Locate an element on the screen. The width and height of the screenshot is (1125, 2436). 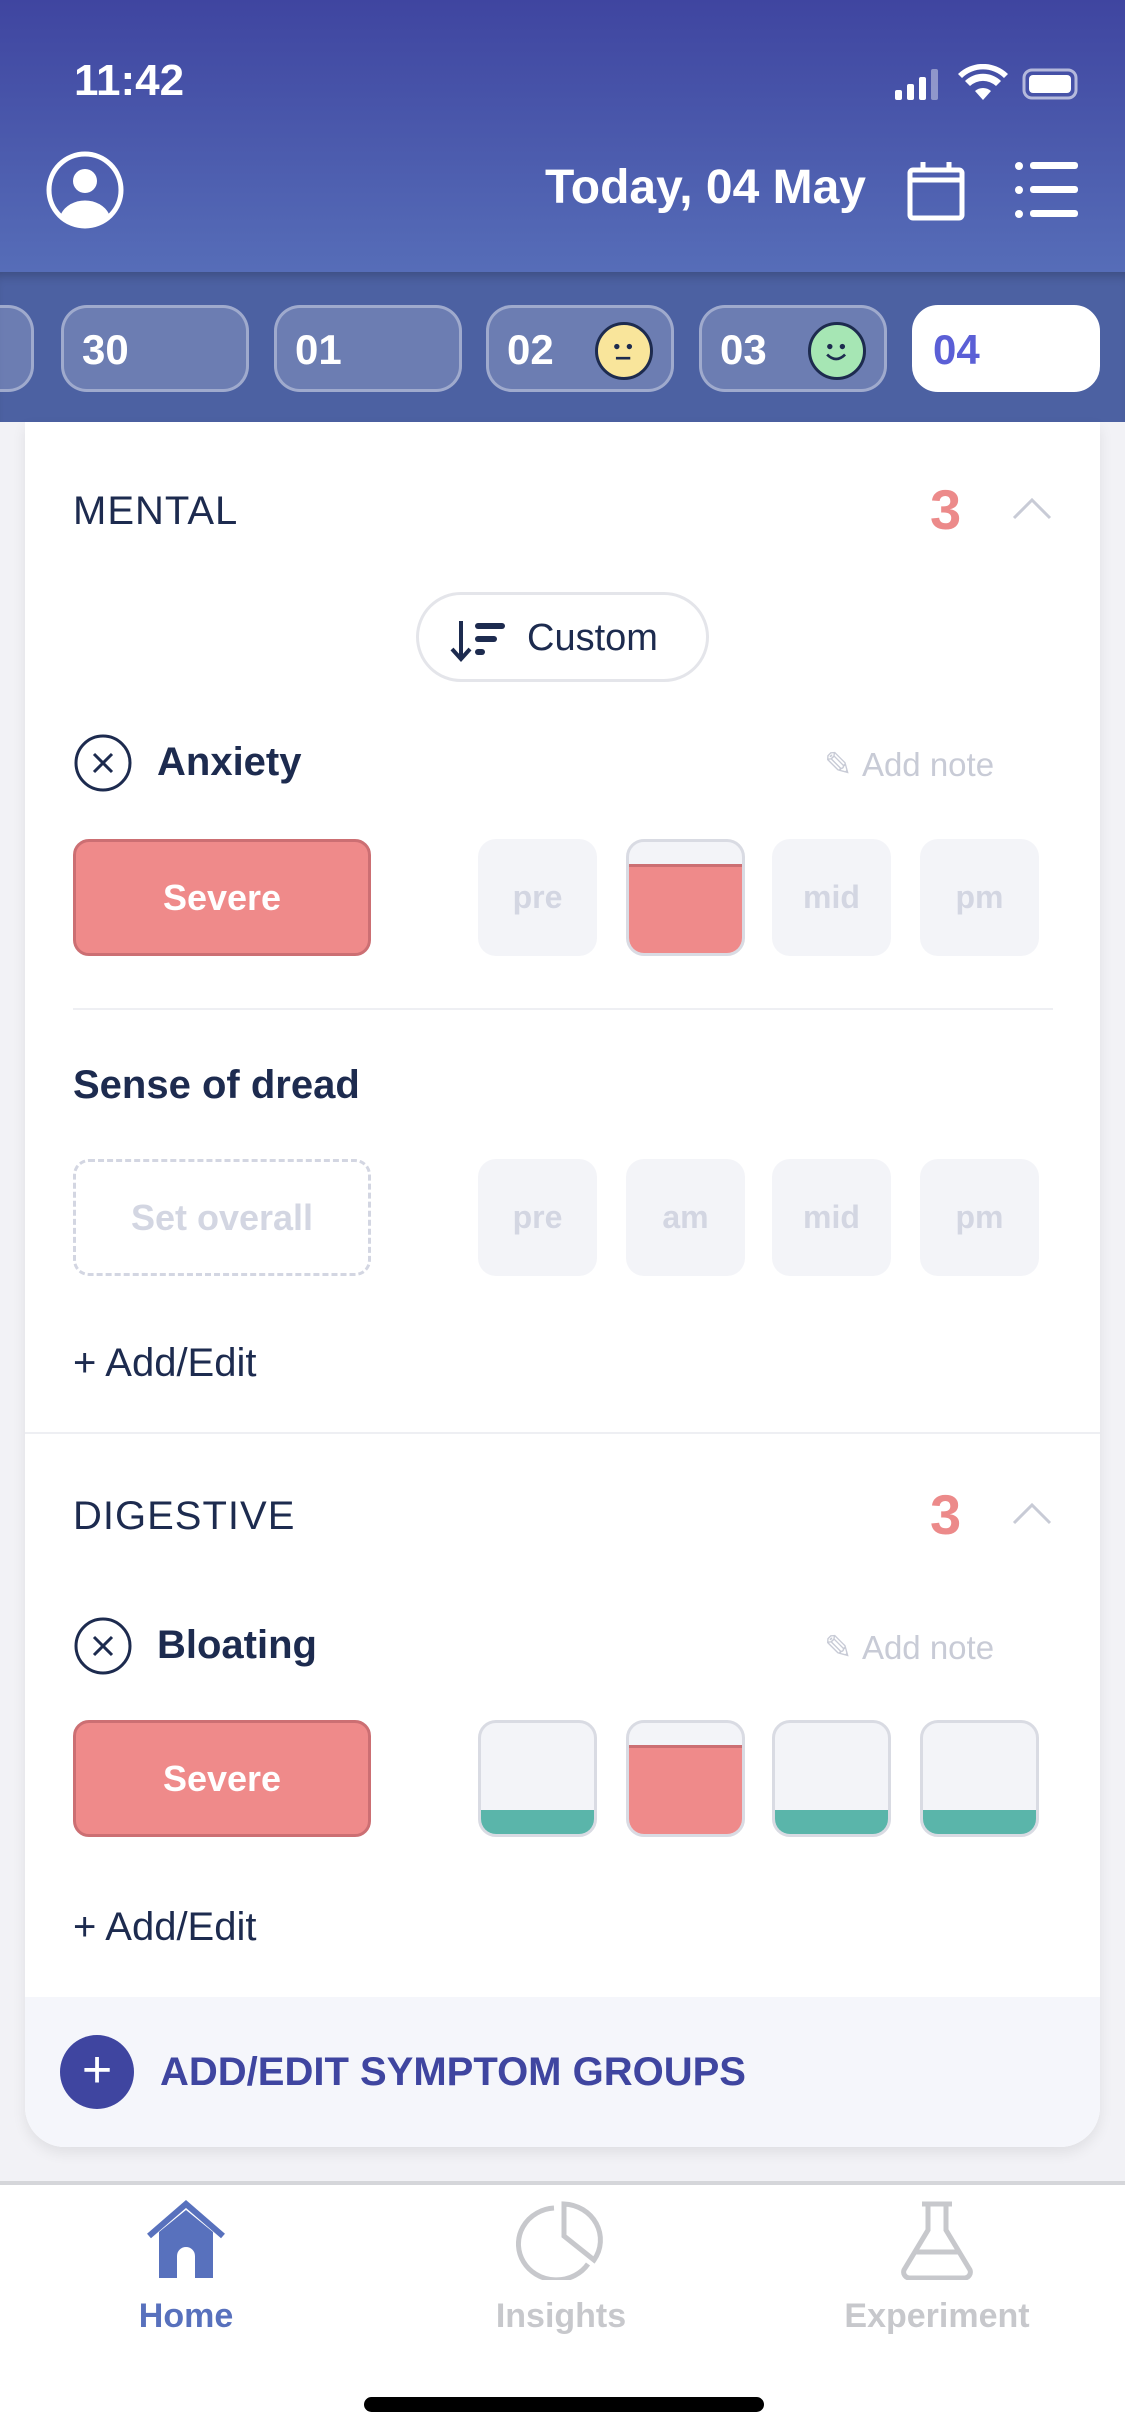
sort-icon is located at coordinates (477, 641).